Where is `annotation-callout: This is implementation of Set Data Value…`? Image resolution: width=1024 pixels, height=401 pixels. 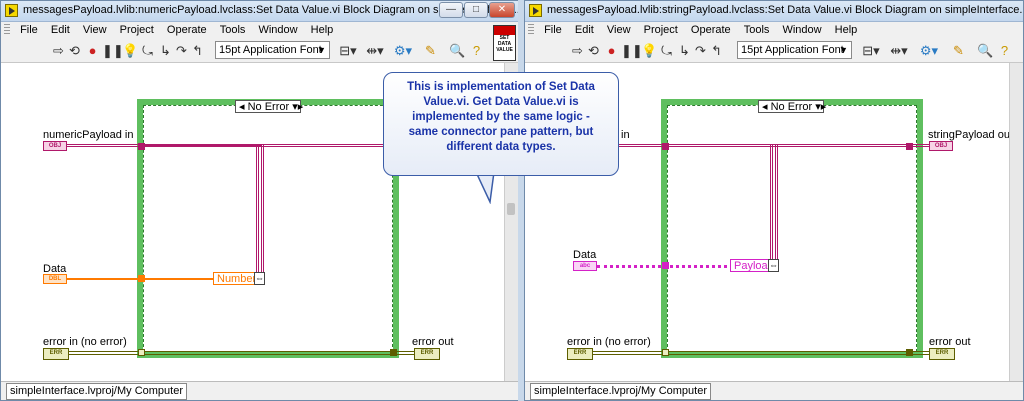 annotation-callout: This is implementation of Set Data Value… is located at coordinates (501, 124).